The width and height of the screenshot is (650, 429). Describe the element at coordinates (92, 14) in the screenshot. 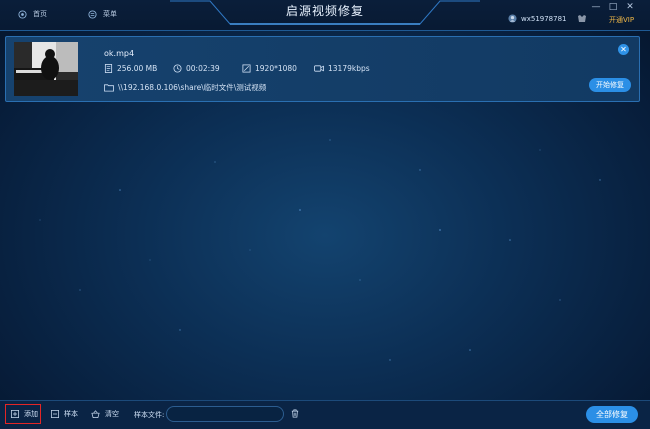

I see `menu-icon` at that location.